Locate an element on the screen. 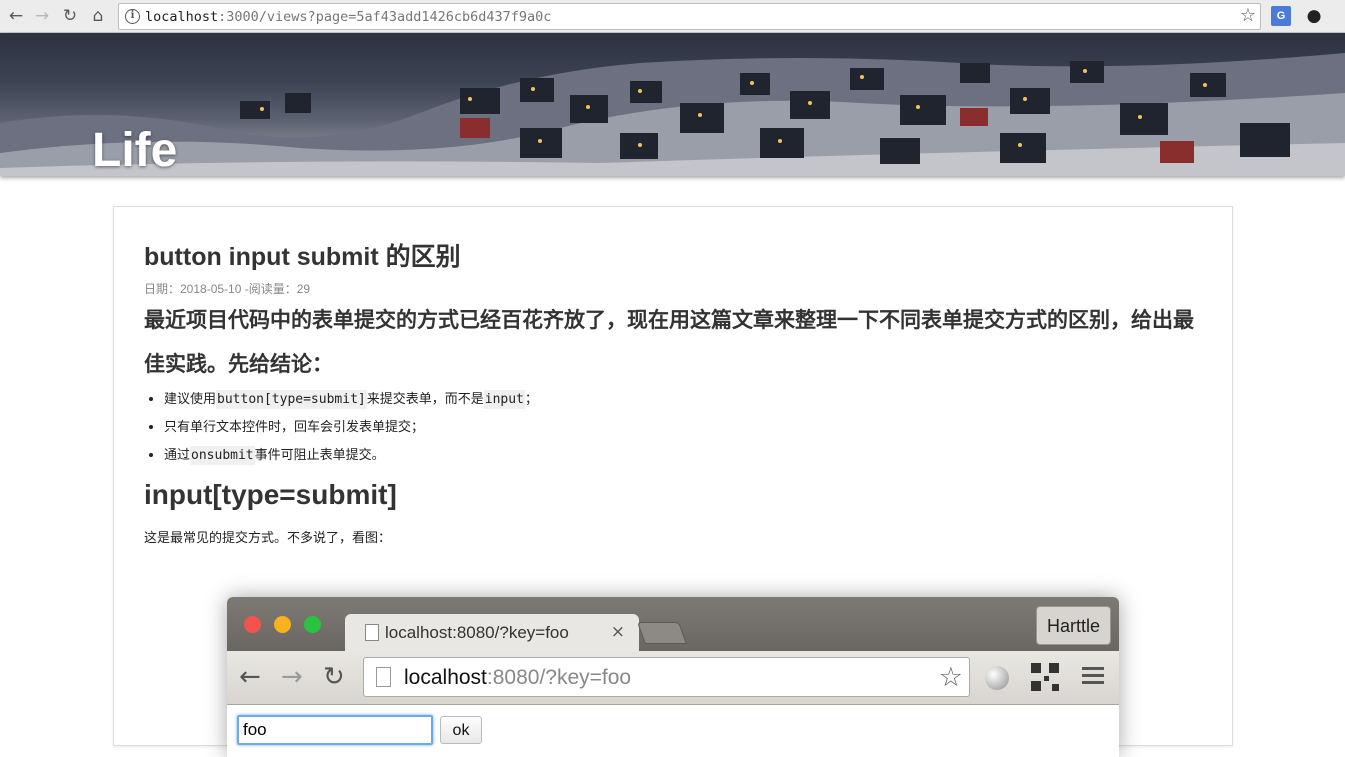 This screenshot has width=1345, height=757. list-item-text: 通过 is located at coordinates (177, 454).